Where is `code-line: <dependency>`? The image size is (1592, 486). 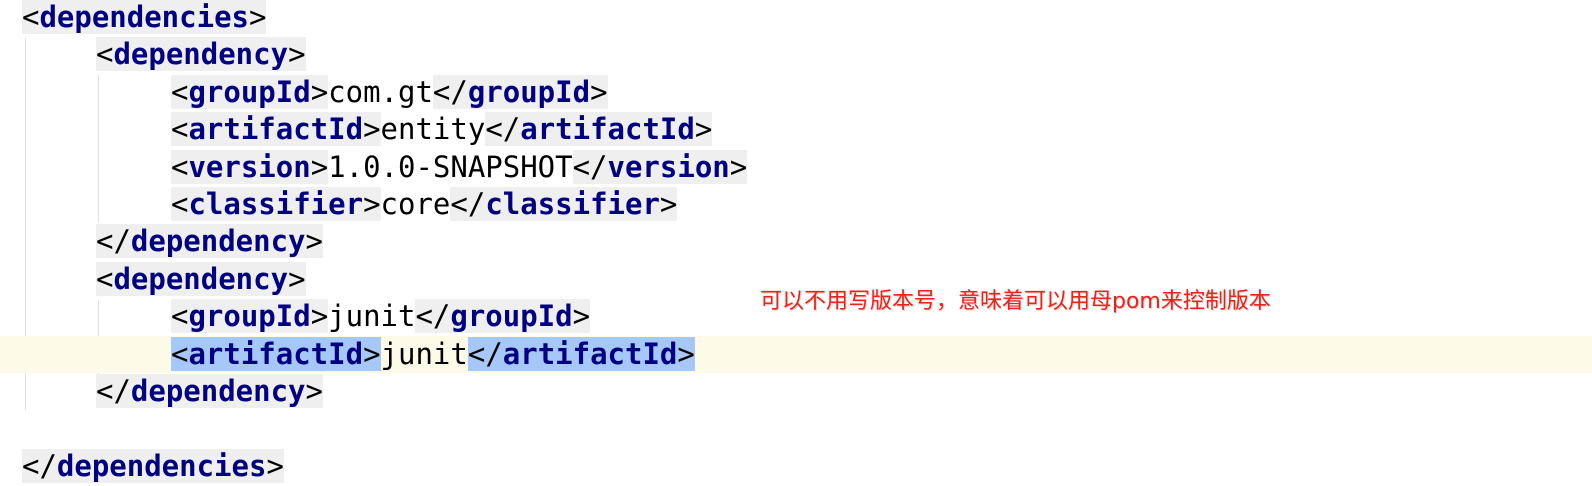
code-line: <dependency> is located at coordinates (796, 54).